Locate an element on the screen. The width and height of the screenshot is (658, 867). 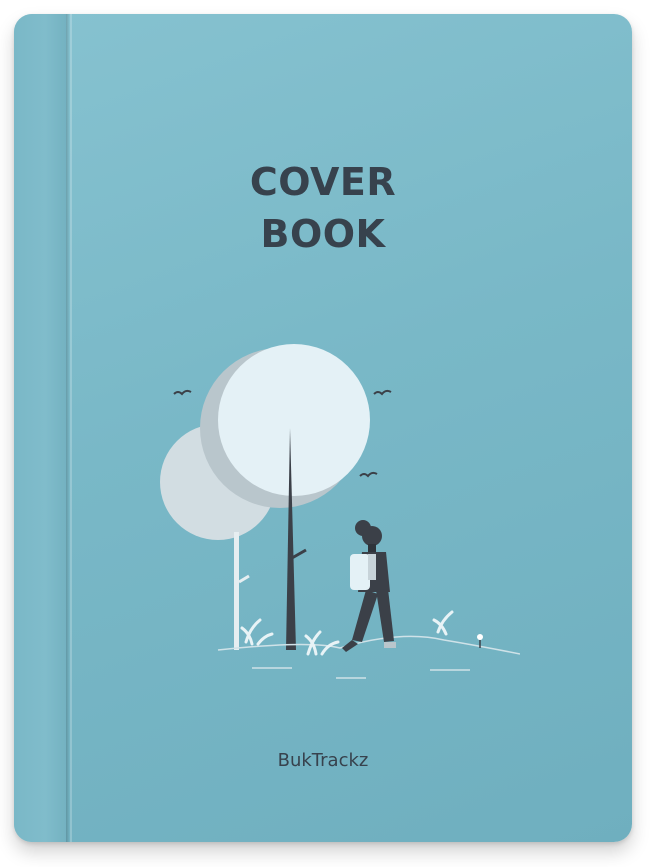
book-author: BukTrackz is located at coordinates (323, 760).